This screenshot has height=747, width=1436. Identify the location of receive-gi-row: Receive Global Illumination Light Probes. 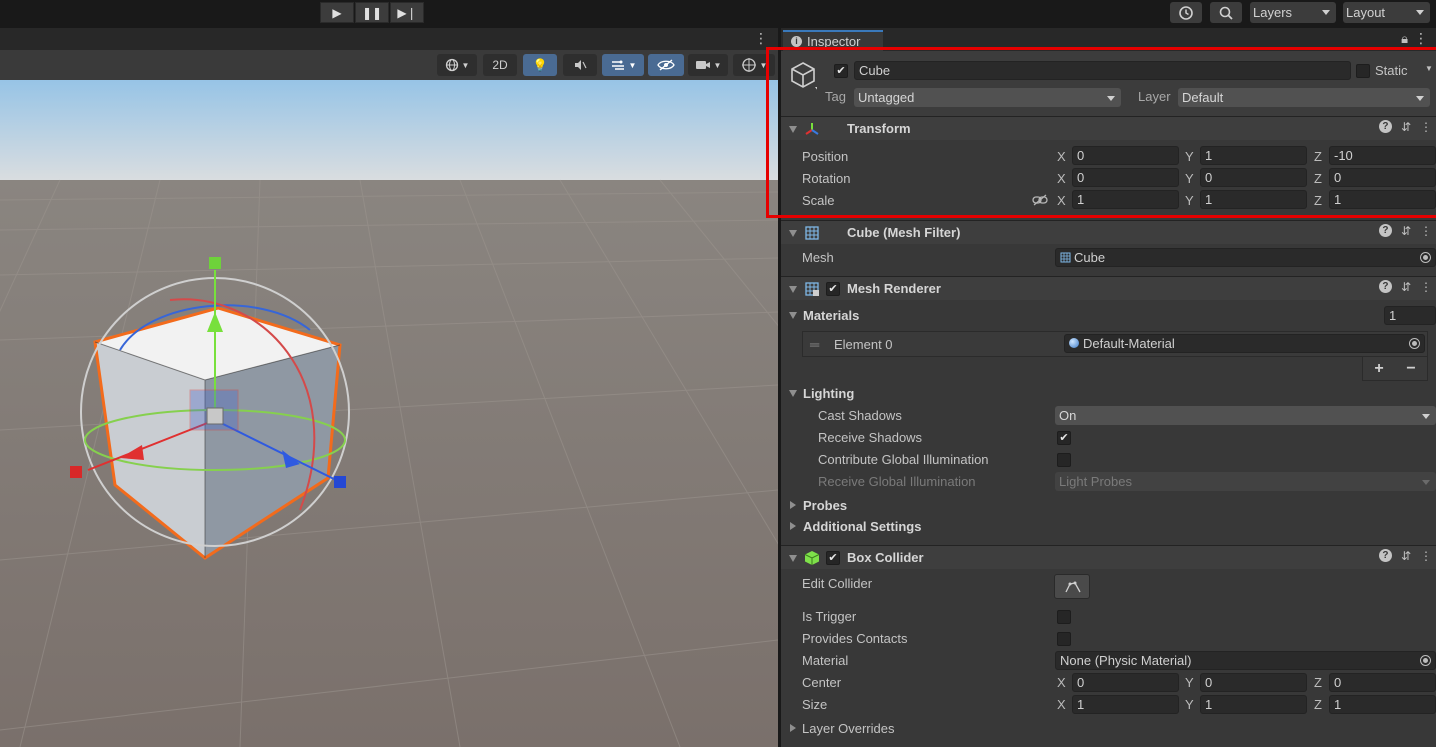
(1108, 482).